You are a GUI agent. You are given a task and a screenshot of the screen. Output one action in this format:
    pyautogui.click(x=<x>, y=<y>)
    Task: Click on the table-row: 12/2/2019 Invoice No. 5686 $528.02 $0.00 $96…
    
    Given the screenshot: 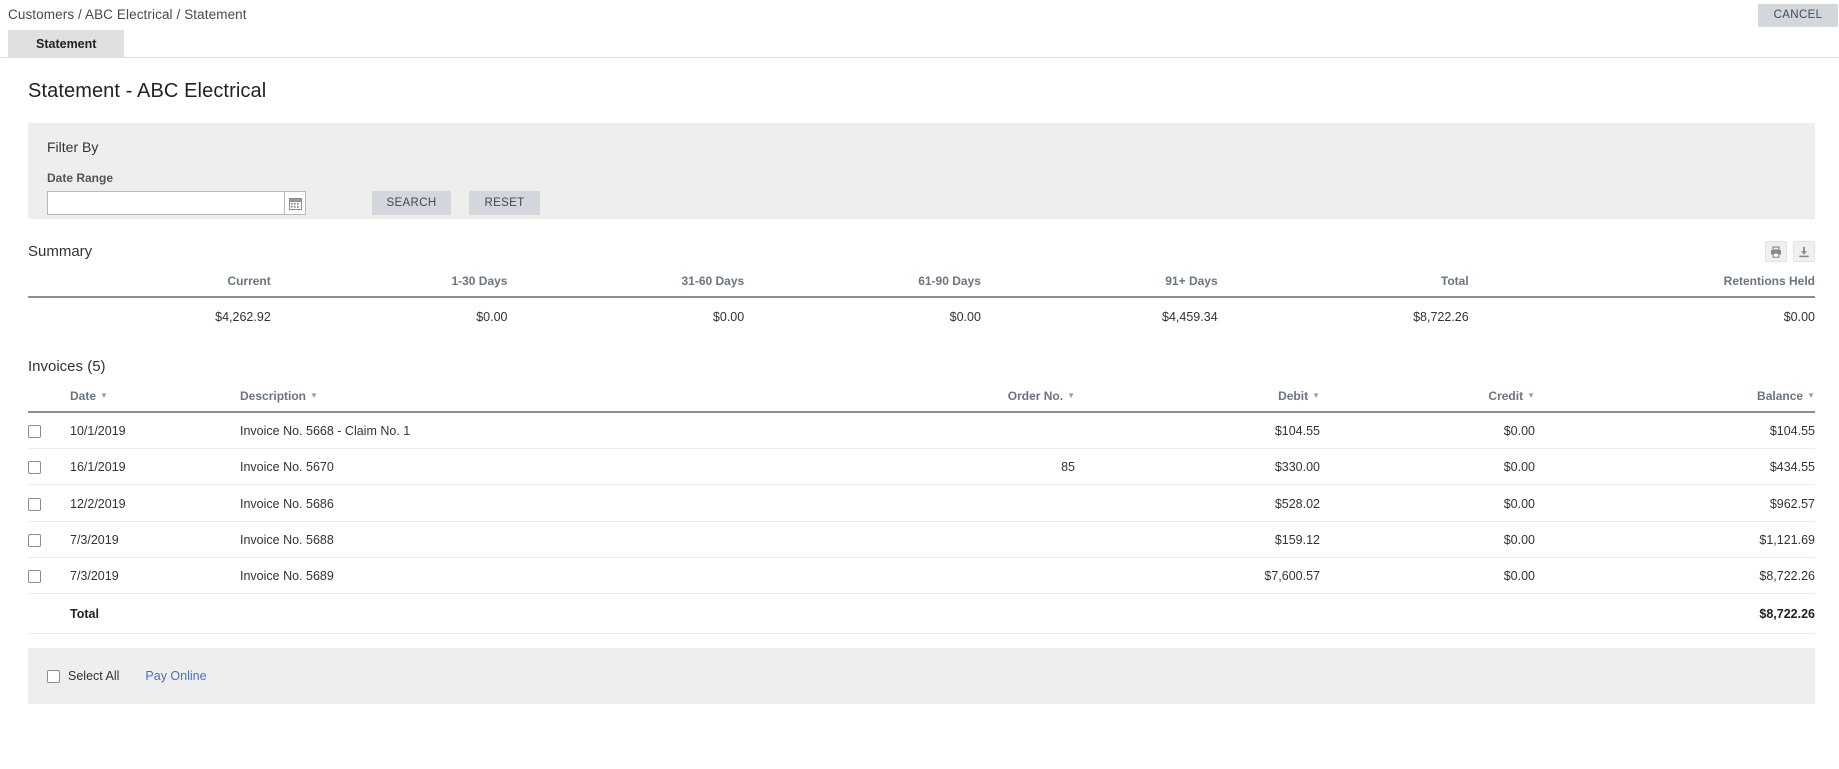 What is the action you would take?
    pyautogui.click(x=921, y=503)
    